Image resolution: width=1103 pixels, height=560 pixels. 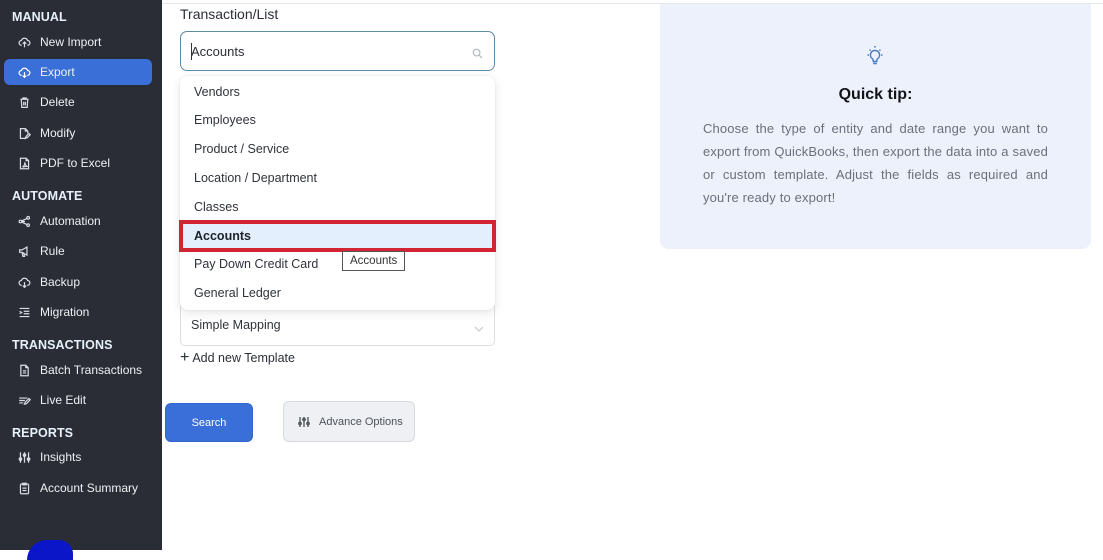 I want to click on section-title-reports: REPORTS, so click(x=43, y=433).